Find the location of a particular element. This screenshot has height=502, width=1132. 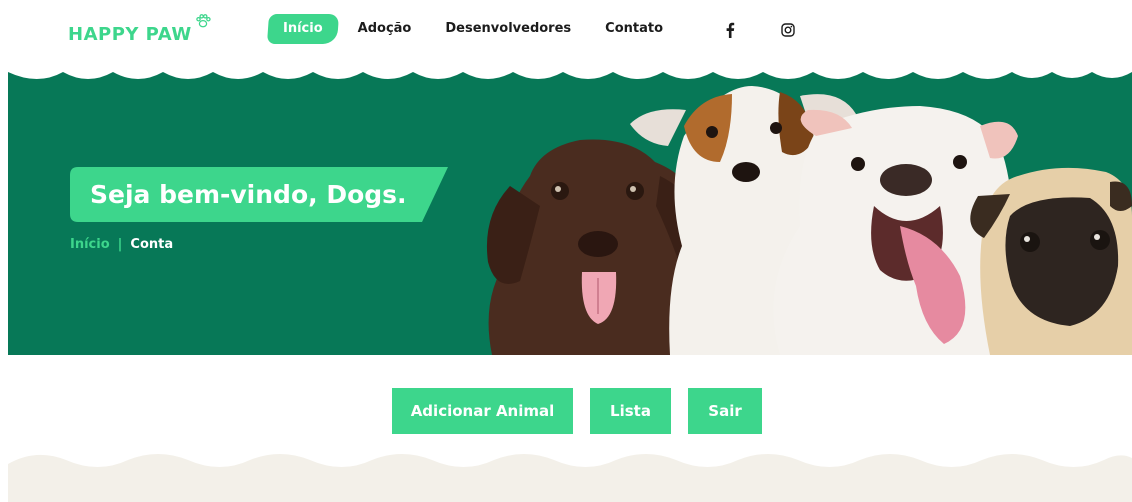

nav-item-adocao: Adoção is located at coordinates (385, 29).